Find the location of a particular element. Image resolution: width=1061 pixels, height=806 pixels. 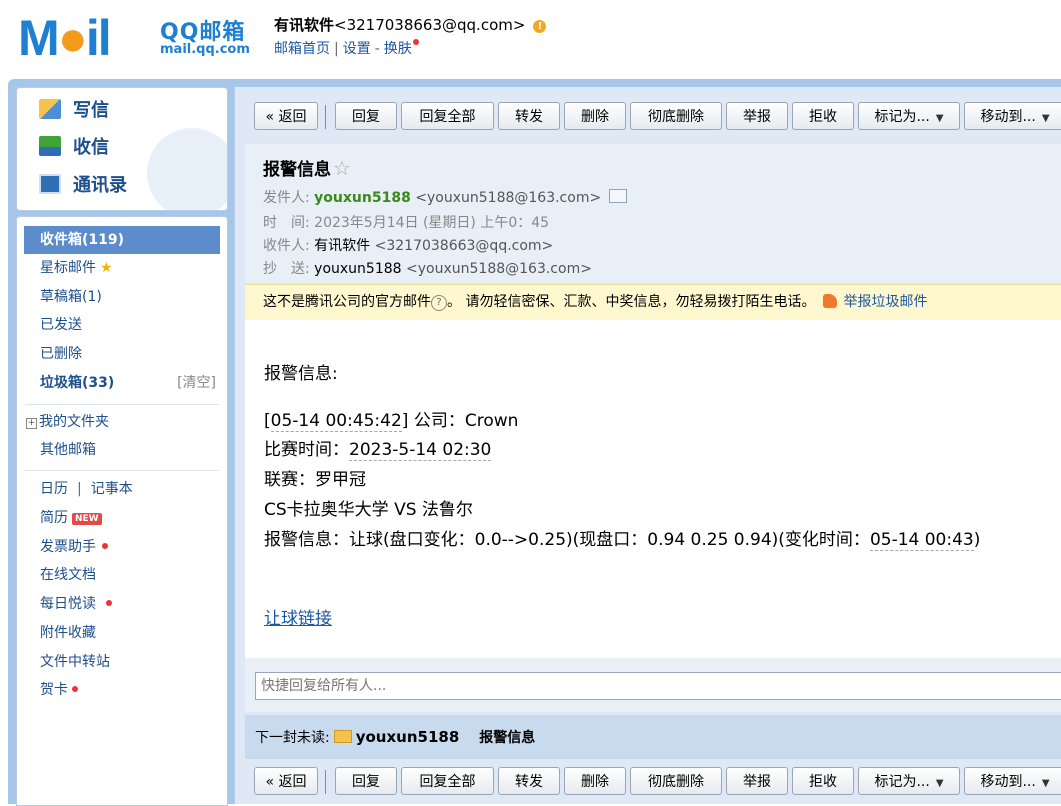

folder-inbox: 收件箱(119) is located at coordinates (122, 240).